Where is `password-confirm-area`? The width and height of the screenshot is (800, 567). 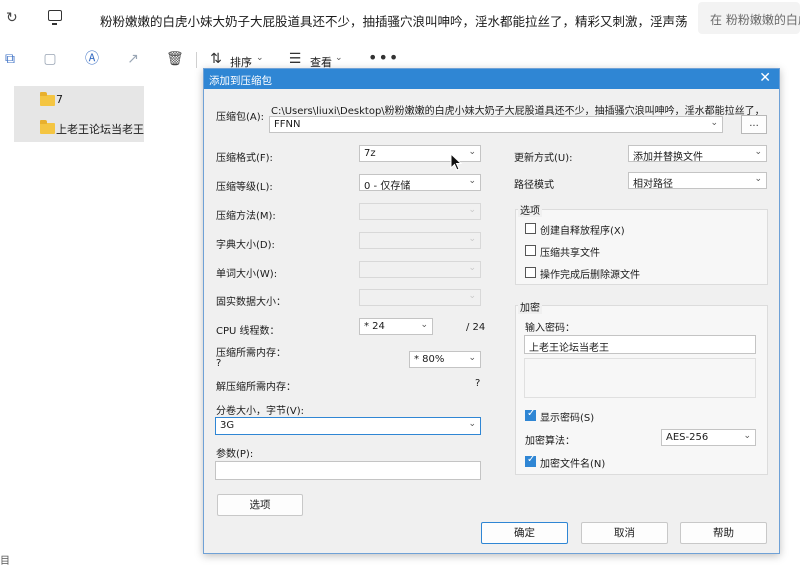 password-confirm-area is located at coordinates (640, 378).